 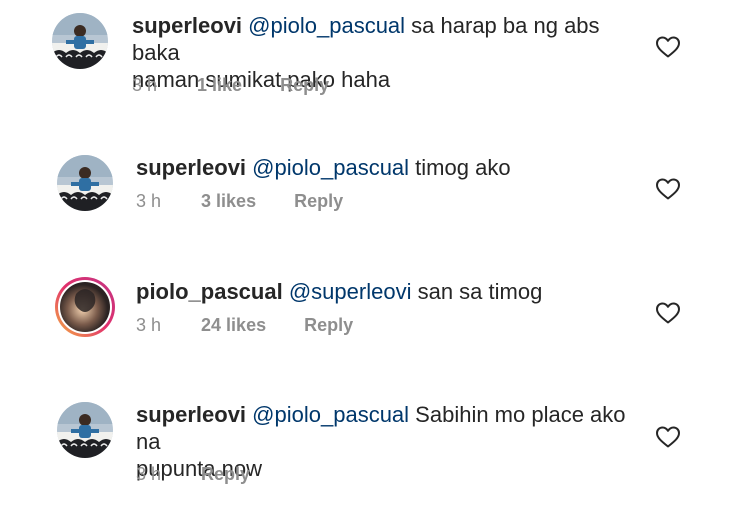 I want to click on comment-text-line: timog ako, so click(x=460, y=167).